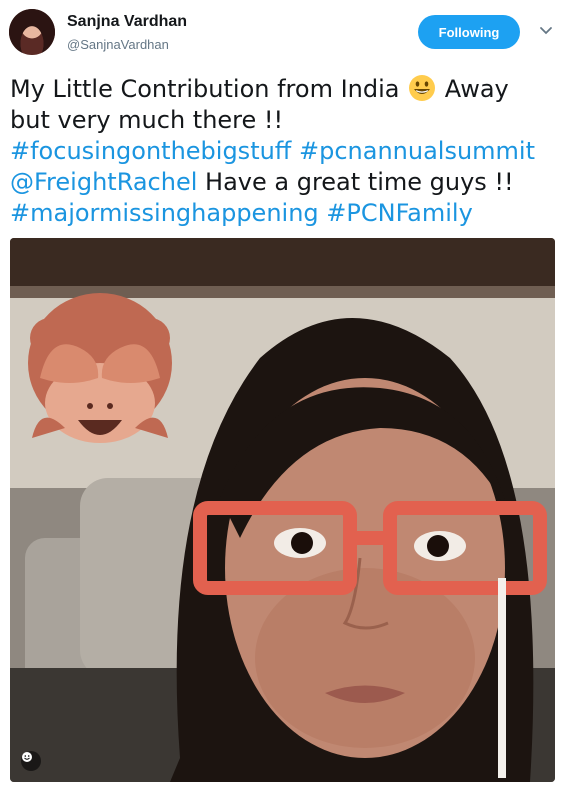  I want to click on tweet-mention-after: Have a great time guys !!, so click(355, 182).